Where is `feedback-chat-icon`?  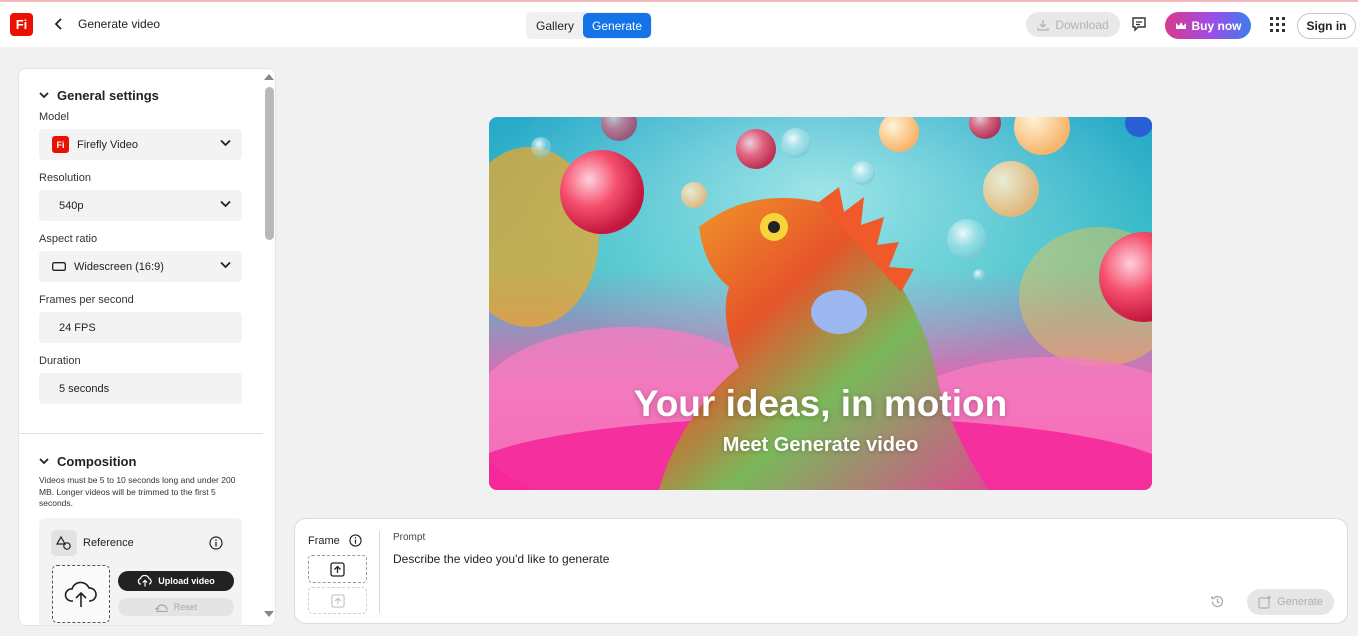 feedback-chat-icon is located at coordinates (1139, 24).